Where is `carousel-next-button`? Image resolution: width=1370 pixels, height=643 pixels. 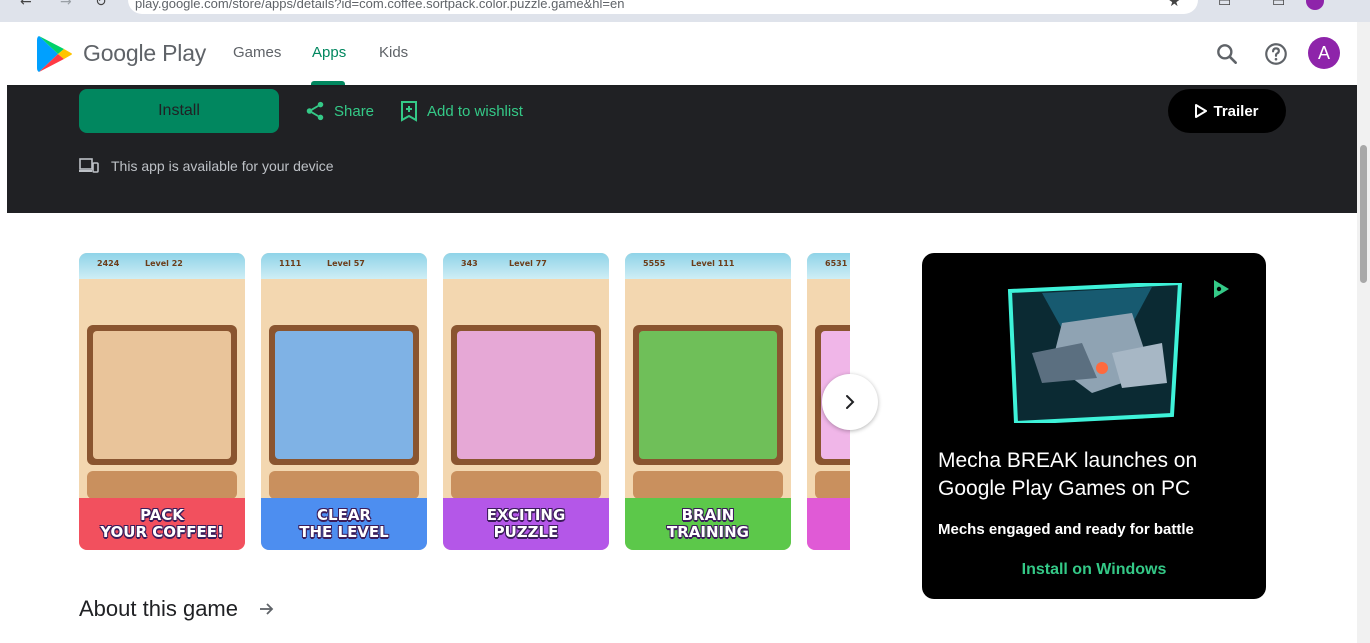 carousel-next-button is located at coordinates (850, 402).